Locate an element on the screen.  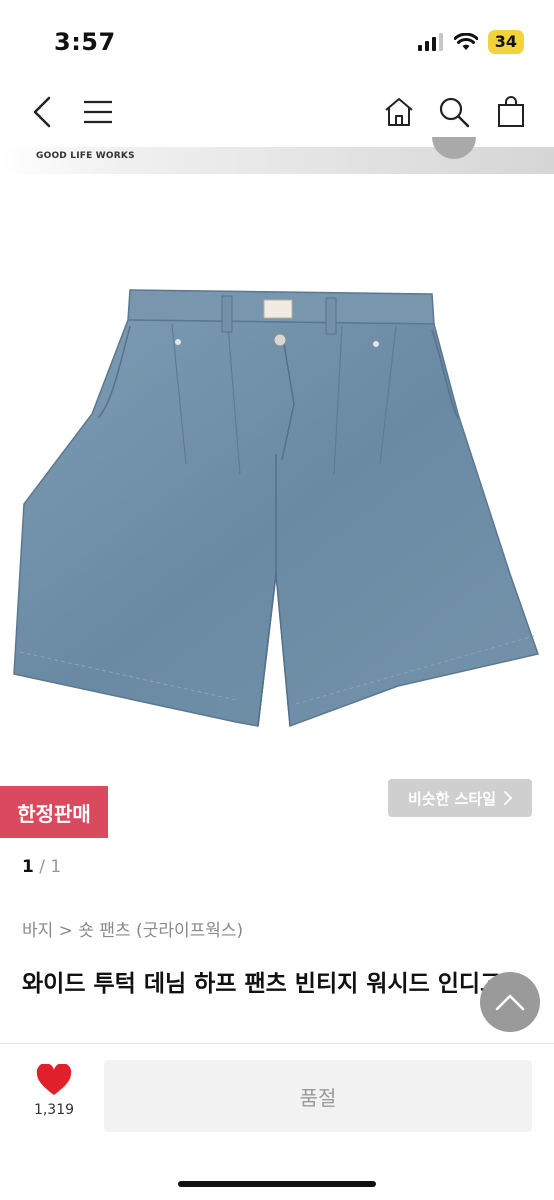
like-button: 1,319 is located at coordinates (54, 1091).